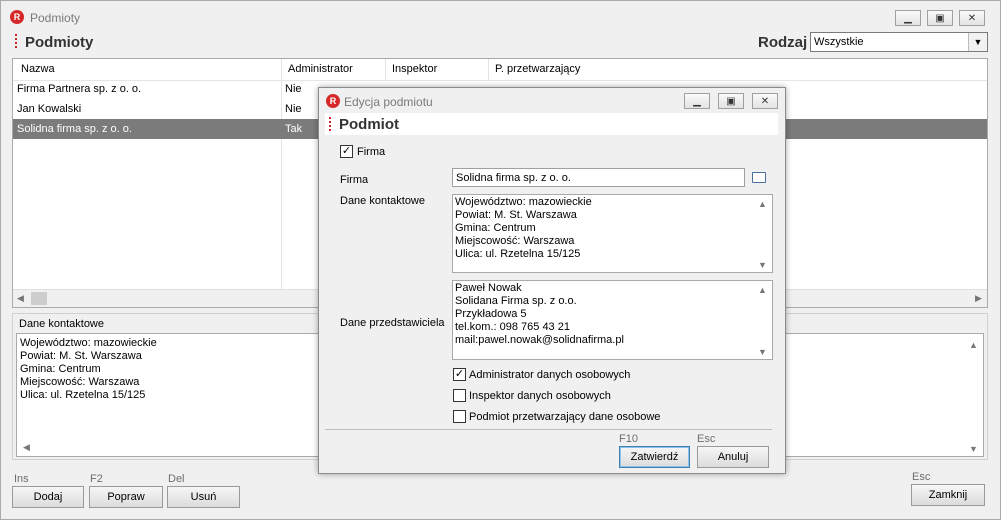 The width and height of the screenshot is (1001, 520). I want to click on rep-line: Solidana Firma sp. z o.o., so click(516, 301).